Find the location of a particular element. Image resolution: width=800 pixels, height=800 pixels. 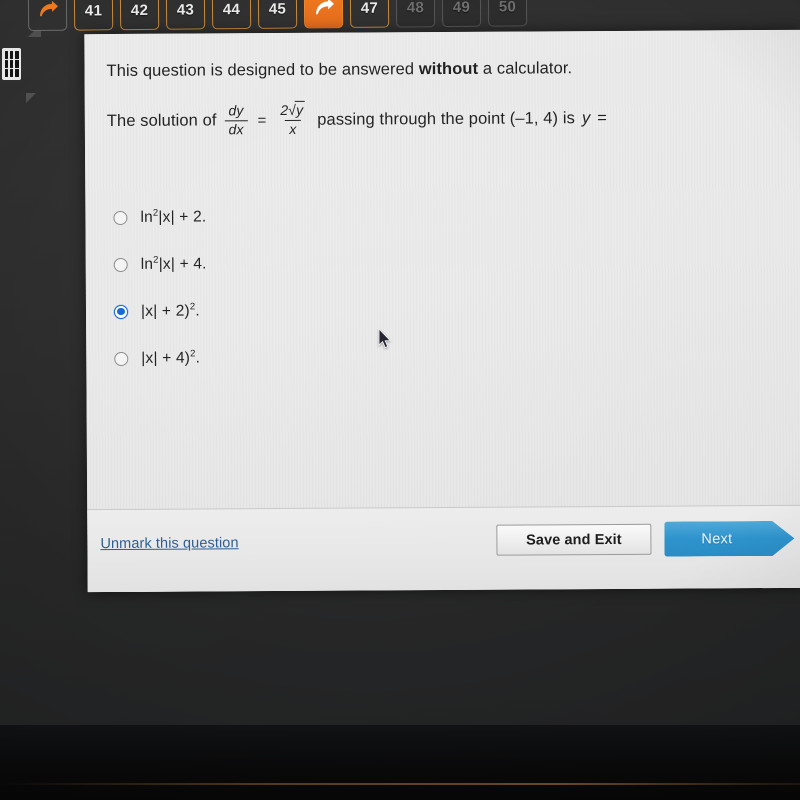

qnav-tile-label: 49 is located at coordinates (461, 8).